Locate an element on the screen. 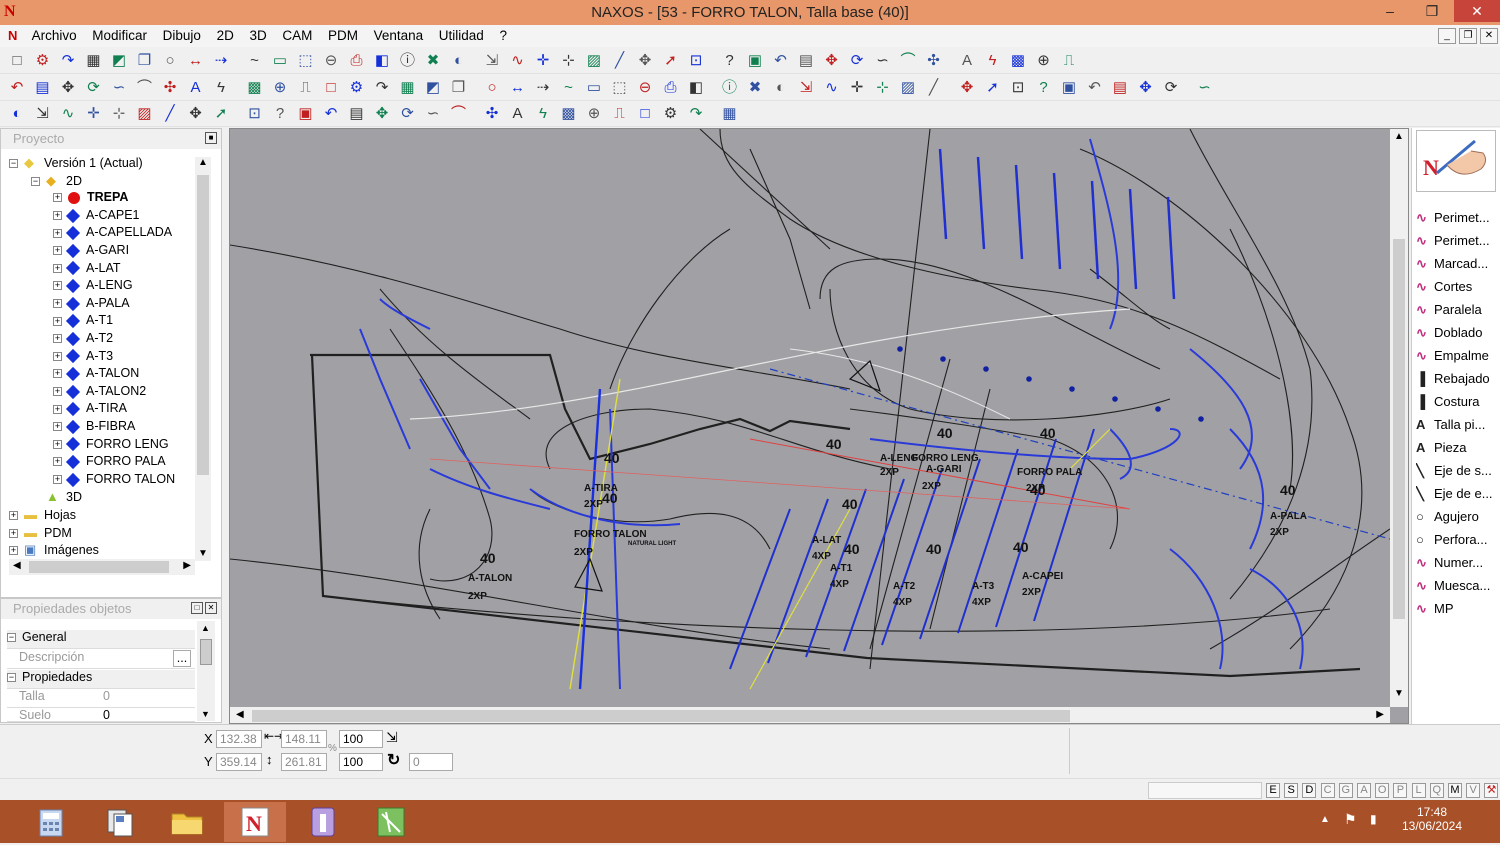 The width and height of the screenshot is (1500, 845). offset-icon: ↶ is located at coordinates (781, 61).